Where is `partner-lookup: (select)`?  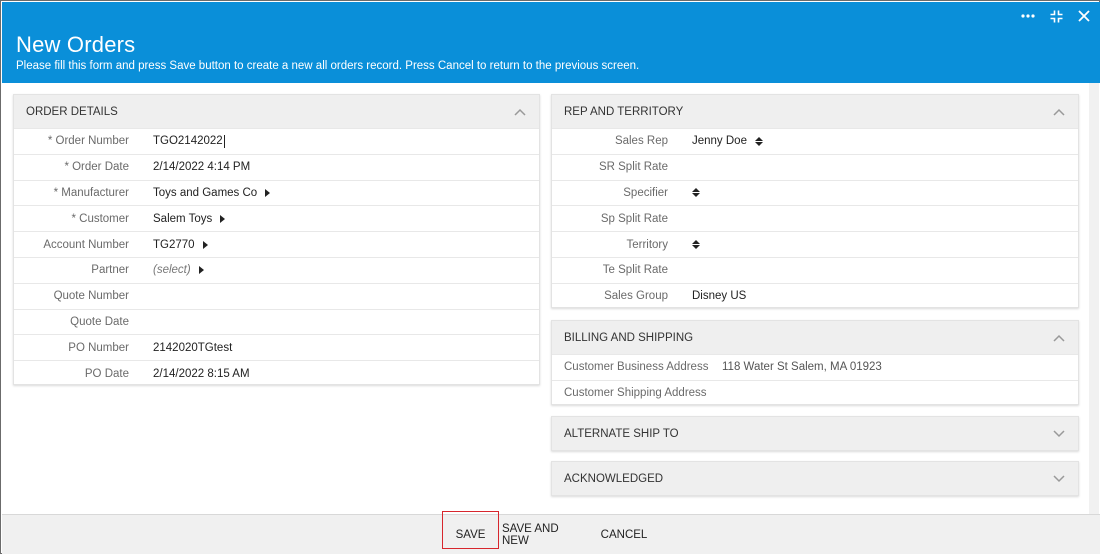
partner-lookup: (select) is located at coordinates (178, 270).